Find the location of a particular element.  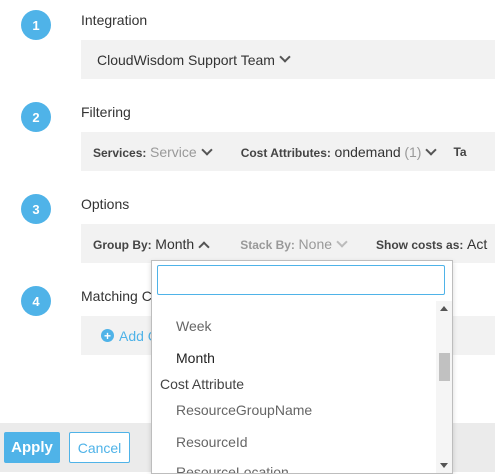

filtering-title: Filtering is located at coordinates (106, 112).